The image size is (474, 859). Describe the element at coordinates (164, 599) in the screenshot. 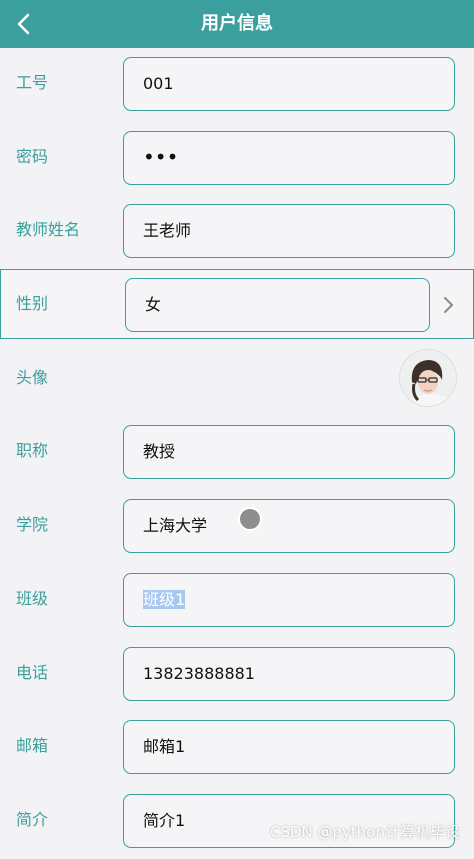

I see `class-value-selected: 班级1` at that location.